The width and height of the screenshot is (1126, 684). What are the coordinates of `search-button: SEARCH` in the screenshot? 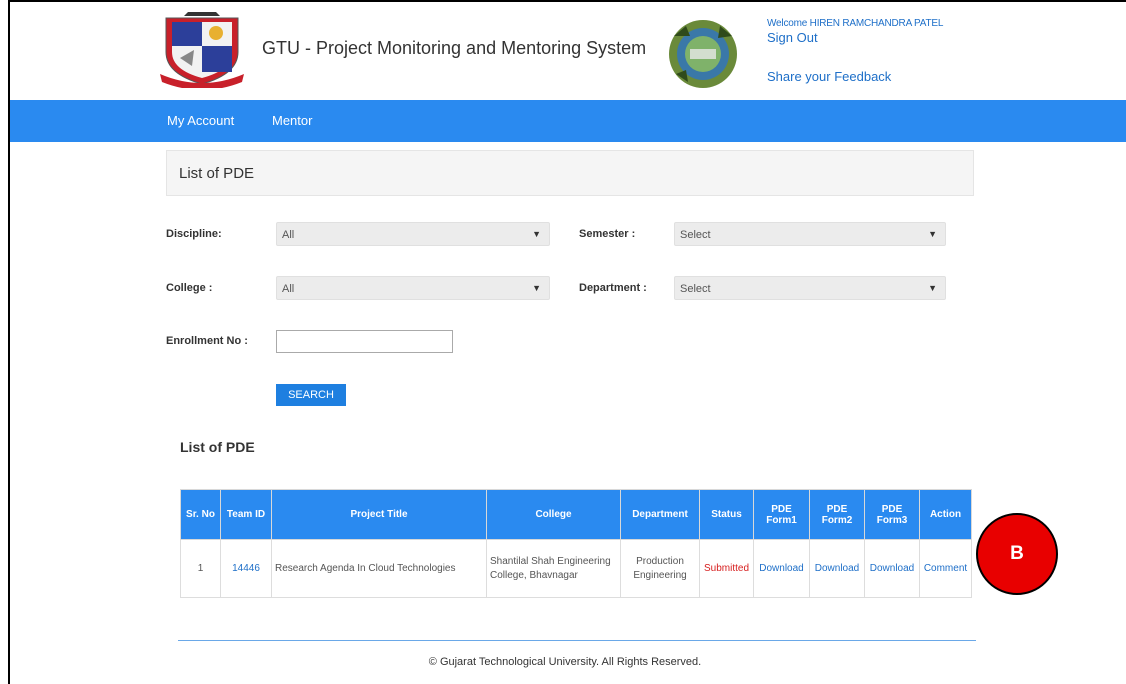 It's located at (311, 395).